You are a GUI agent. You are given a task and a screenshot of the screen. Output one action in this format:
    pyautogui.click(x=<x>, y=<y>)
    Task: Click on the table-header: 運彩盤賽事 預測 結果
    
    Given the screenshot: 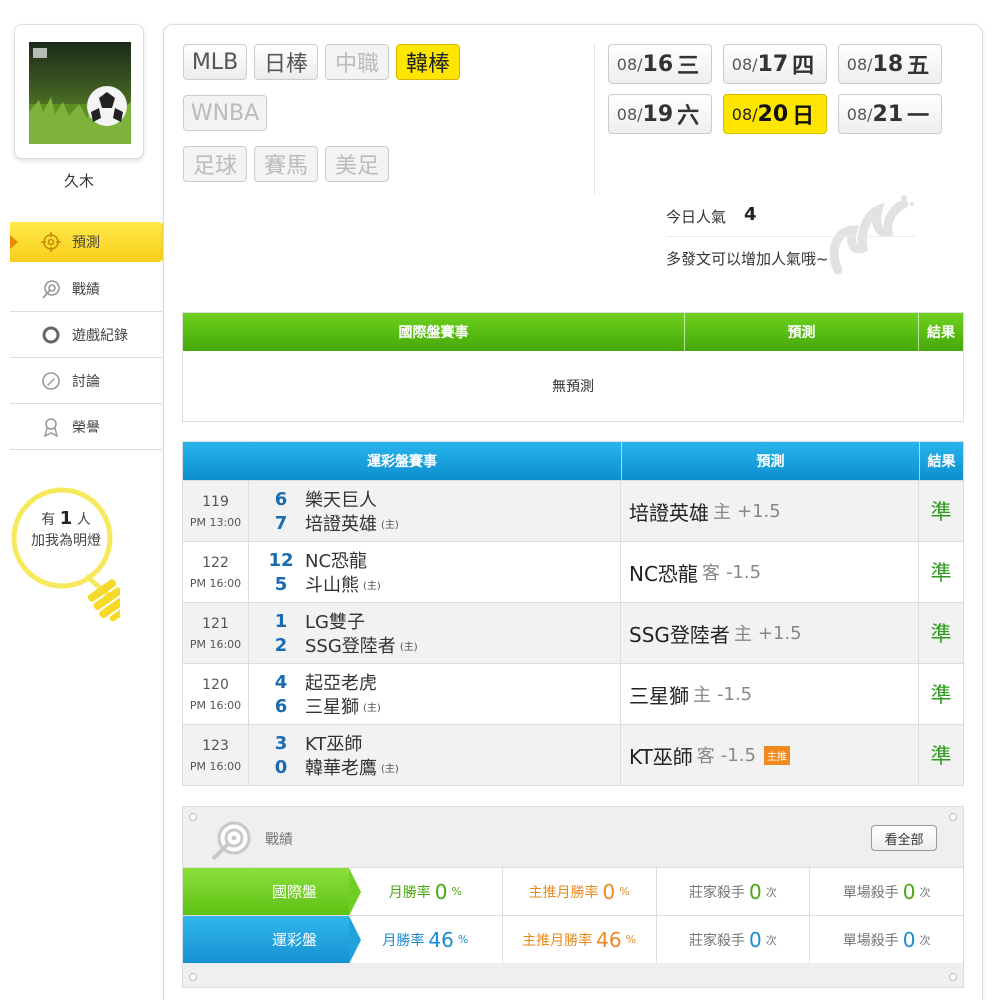 What is the action you would take?
    pyautogui.click(x=573, y=461)
    